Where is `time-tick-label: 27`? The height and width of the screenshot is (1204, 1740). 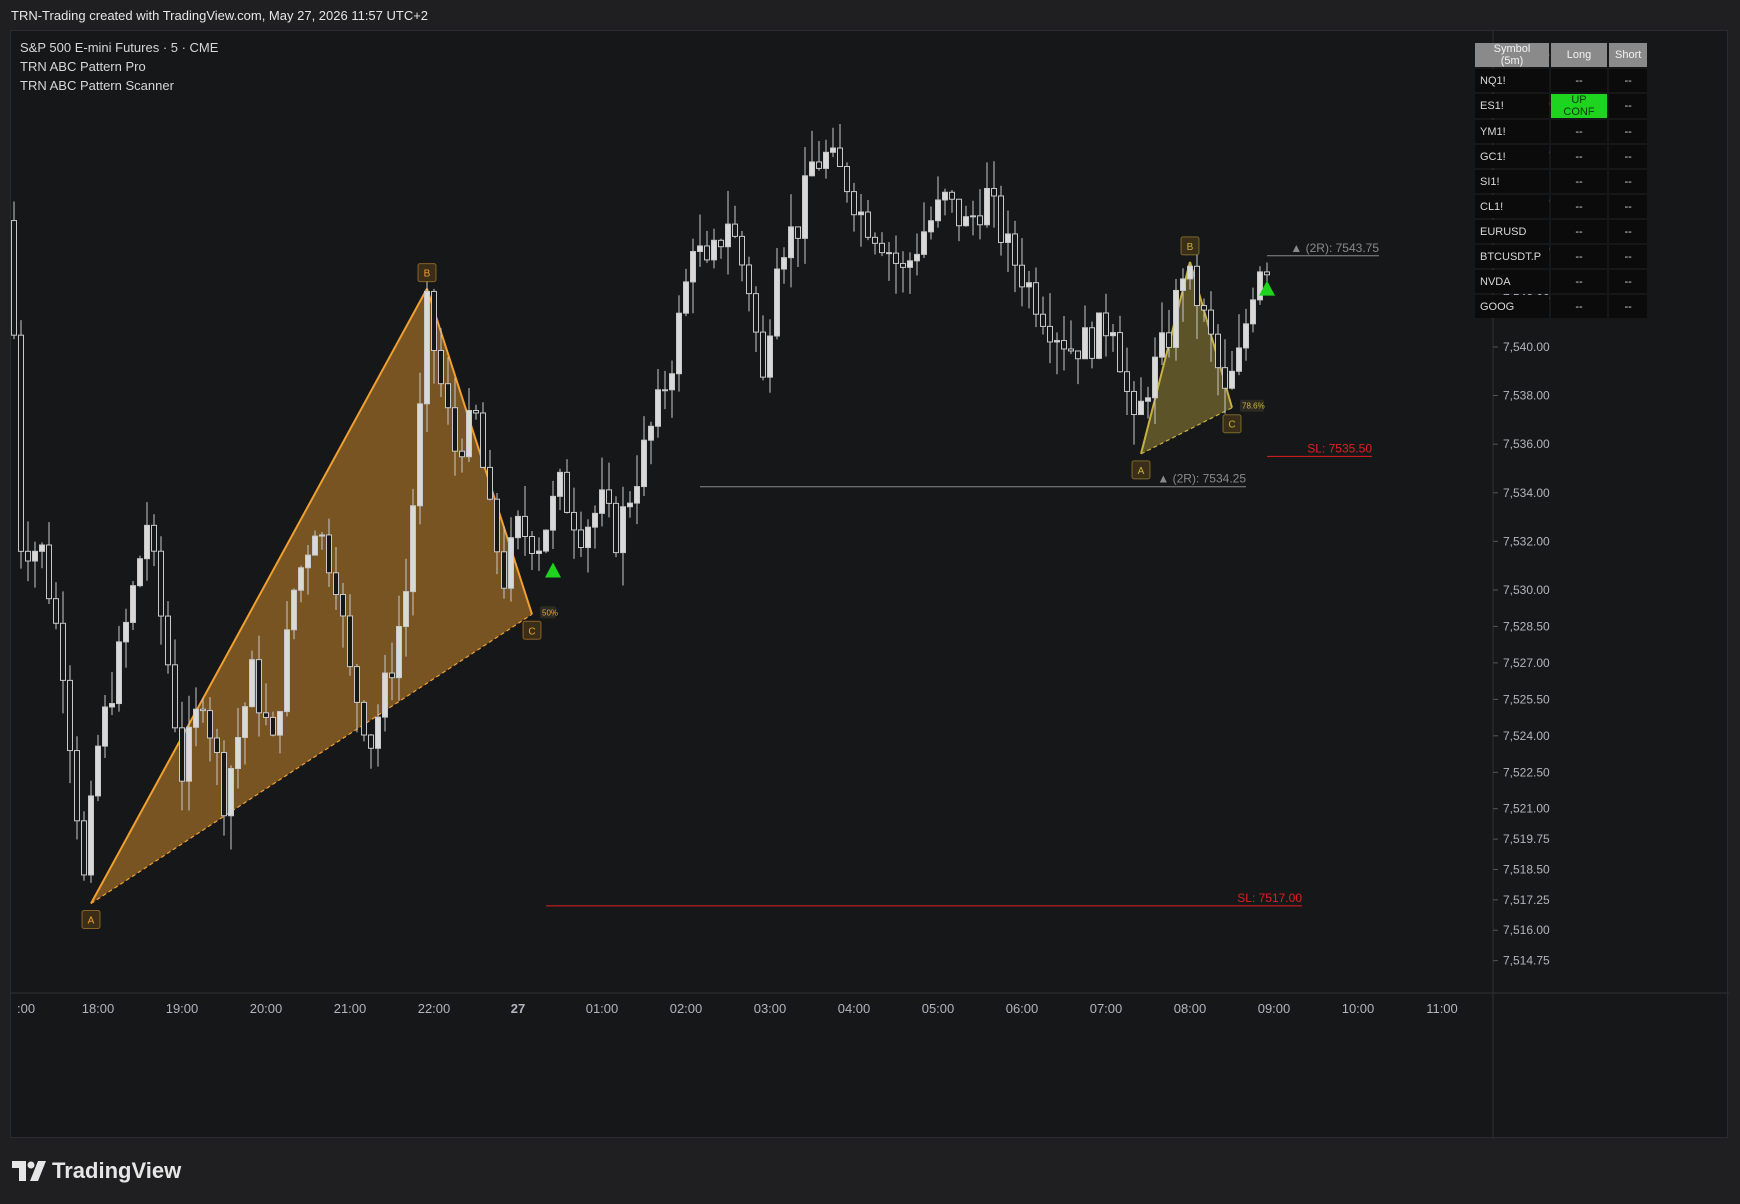 time-tick-label: 27 is located at coordinates (518, 1008).